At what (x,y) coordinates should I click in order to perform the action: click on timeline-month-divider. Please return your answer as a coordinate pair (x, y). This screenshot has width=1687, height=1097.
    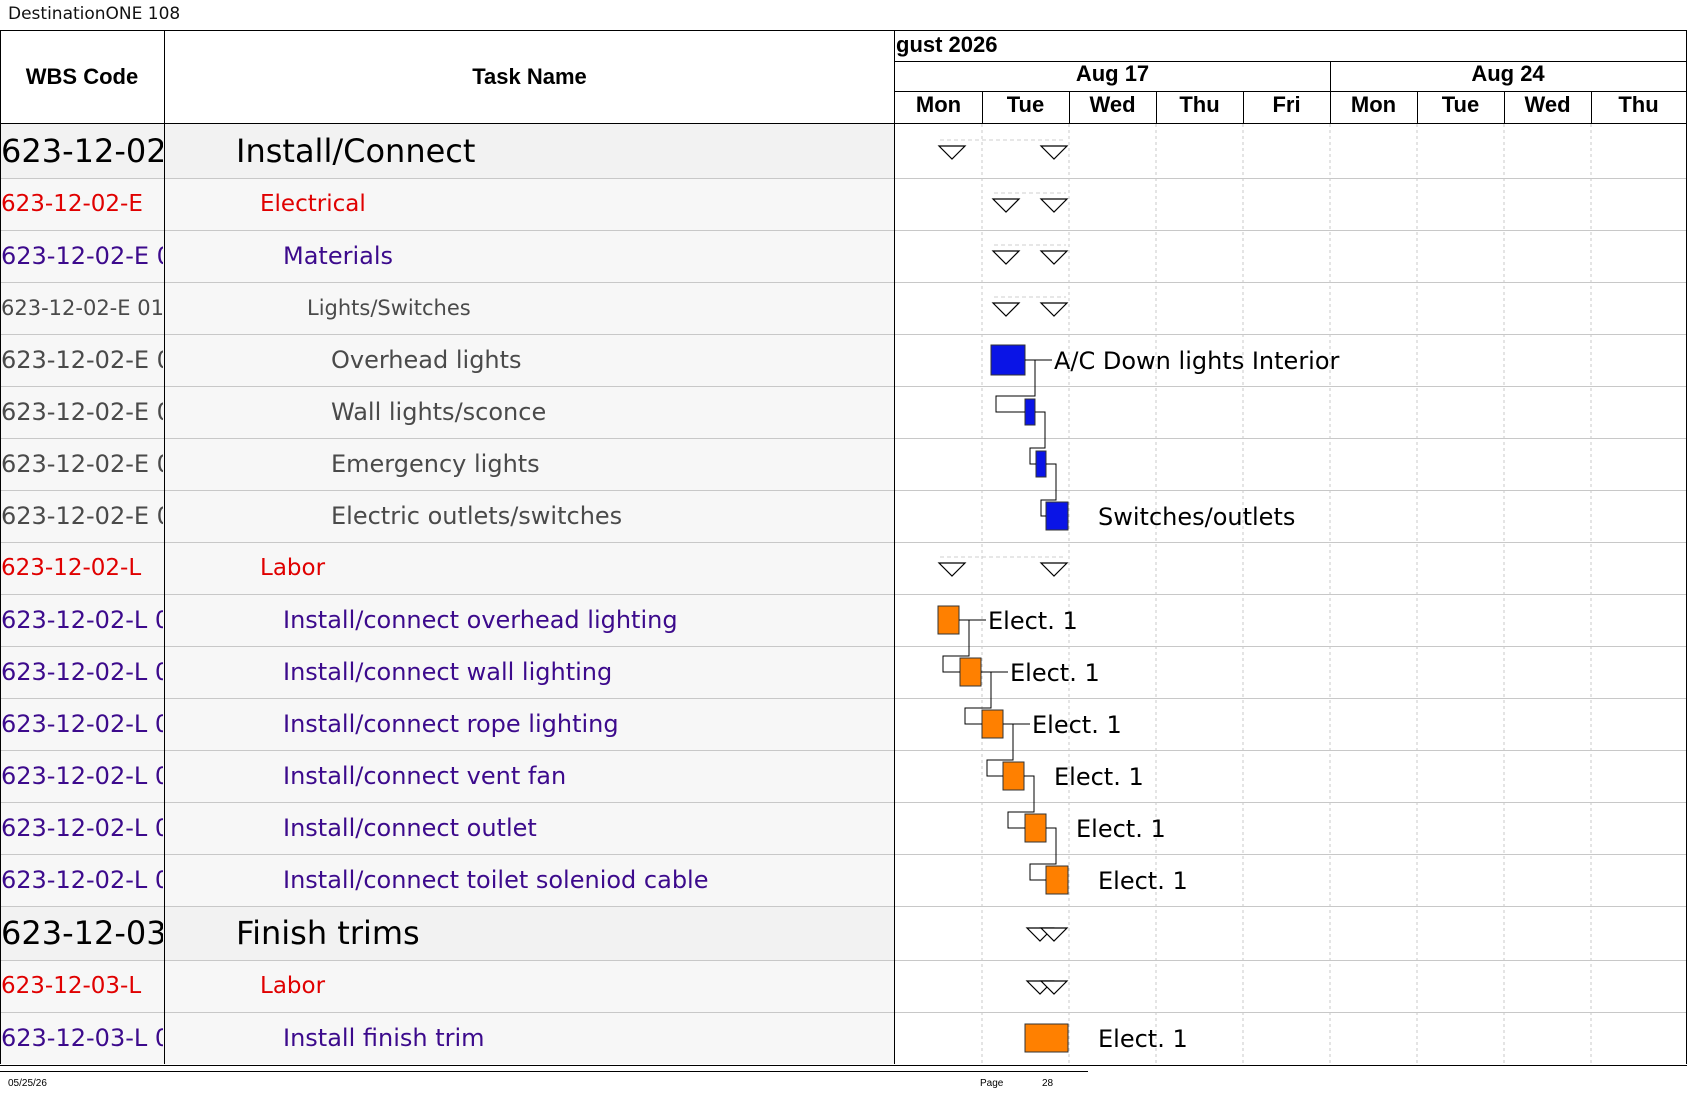
    Looking at the image, I should click on (1290, 61).